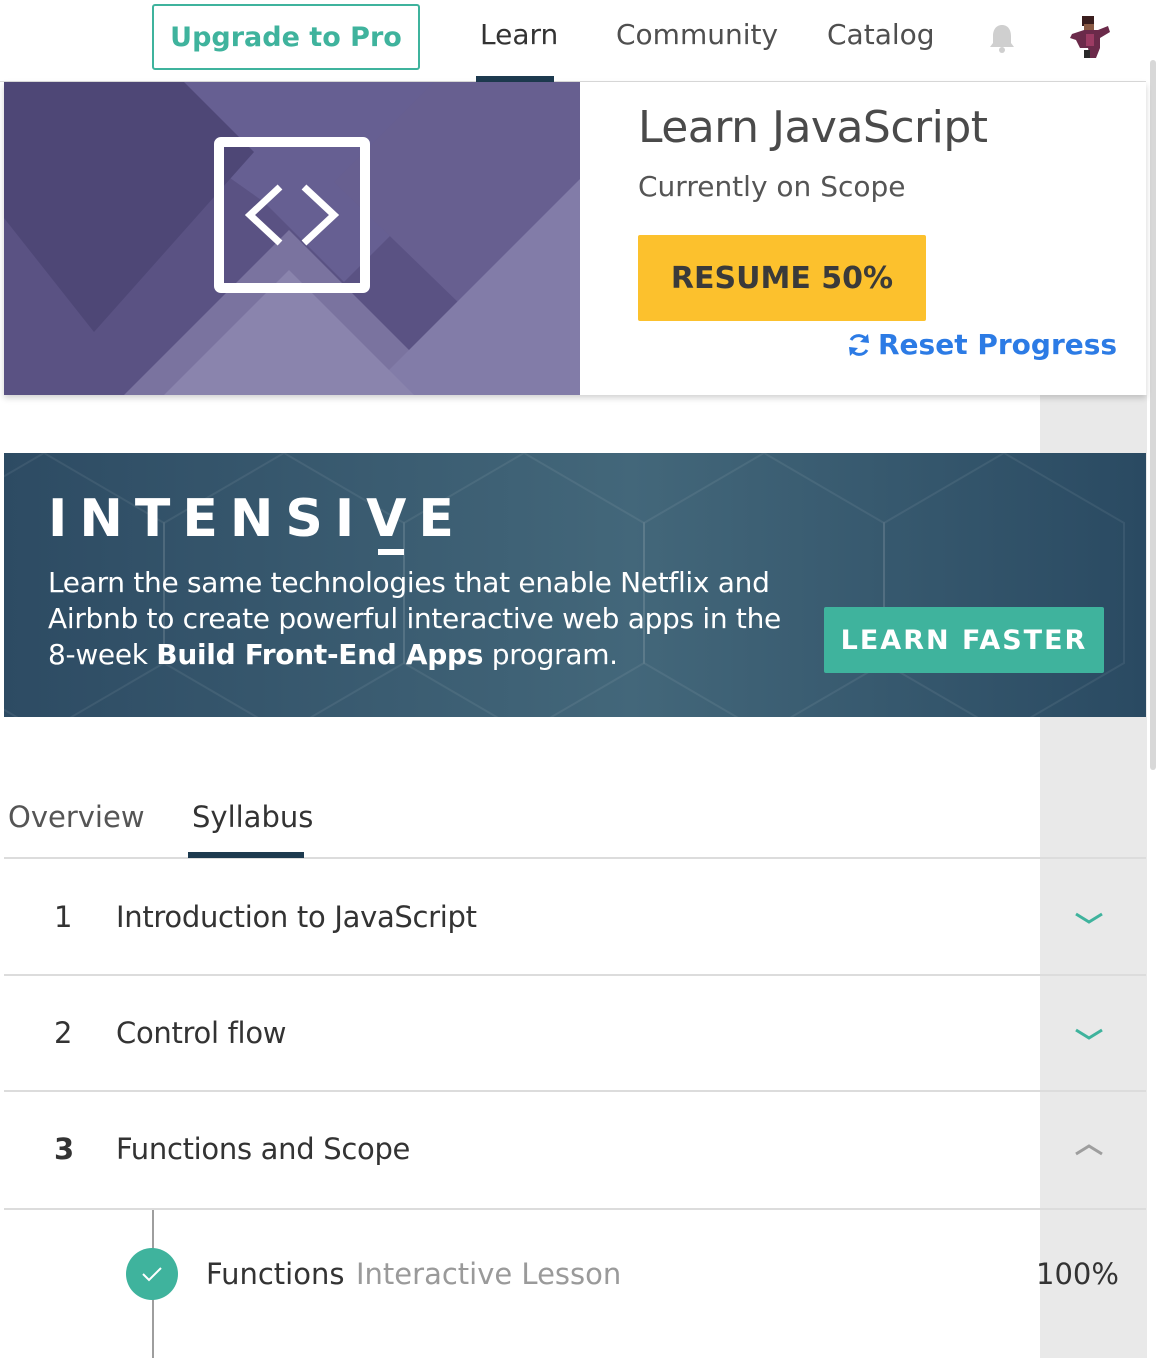  What do you see at coordinates (1089, 37) in the screenshot?
I see `user-avatar` at bounding box center [1089, 37].